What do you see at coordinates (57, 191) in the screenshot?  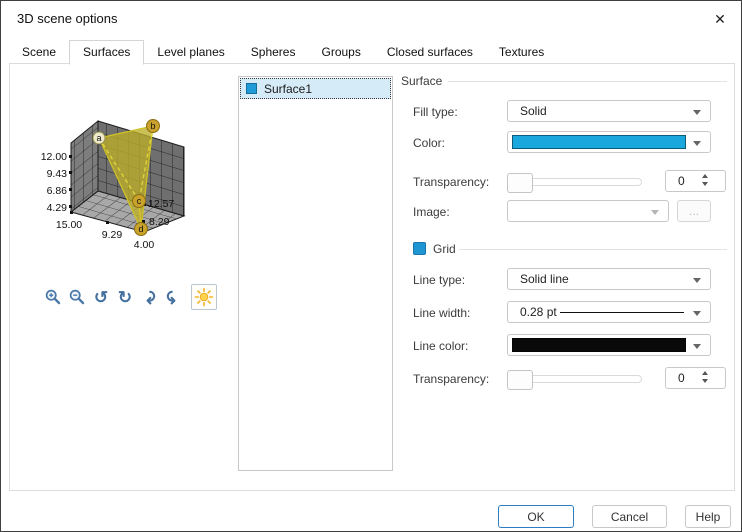 I see `z-axis-label: 6.86` at bounding box center [57, 191].